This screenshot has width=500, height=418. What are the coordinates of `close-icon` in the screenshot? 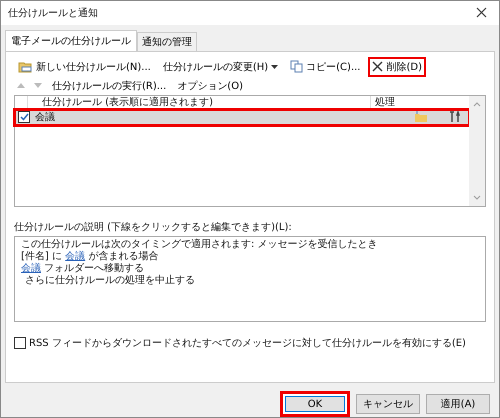 It's located at (481, 12).